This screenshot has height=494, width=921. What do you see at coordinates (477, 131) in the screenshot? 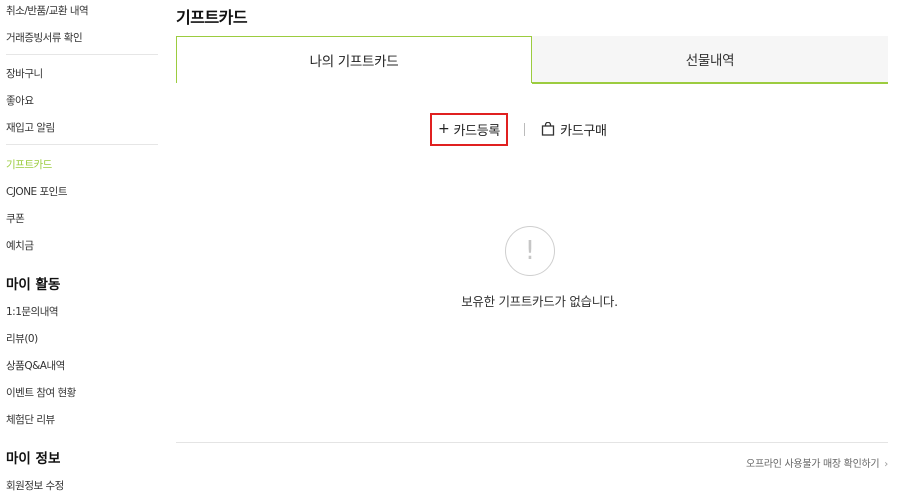
I see `register-card-label: 카드등록` at bounding box center [477, 131].